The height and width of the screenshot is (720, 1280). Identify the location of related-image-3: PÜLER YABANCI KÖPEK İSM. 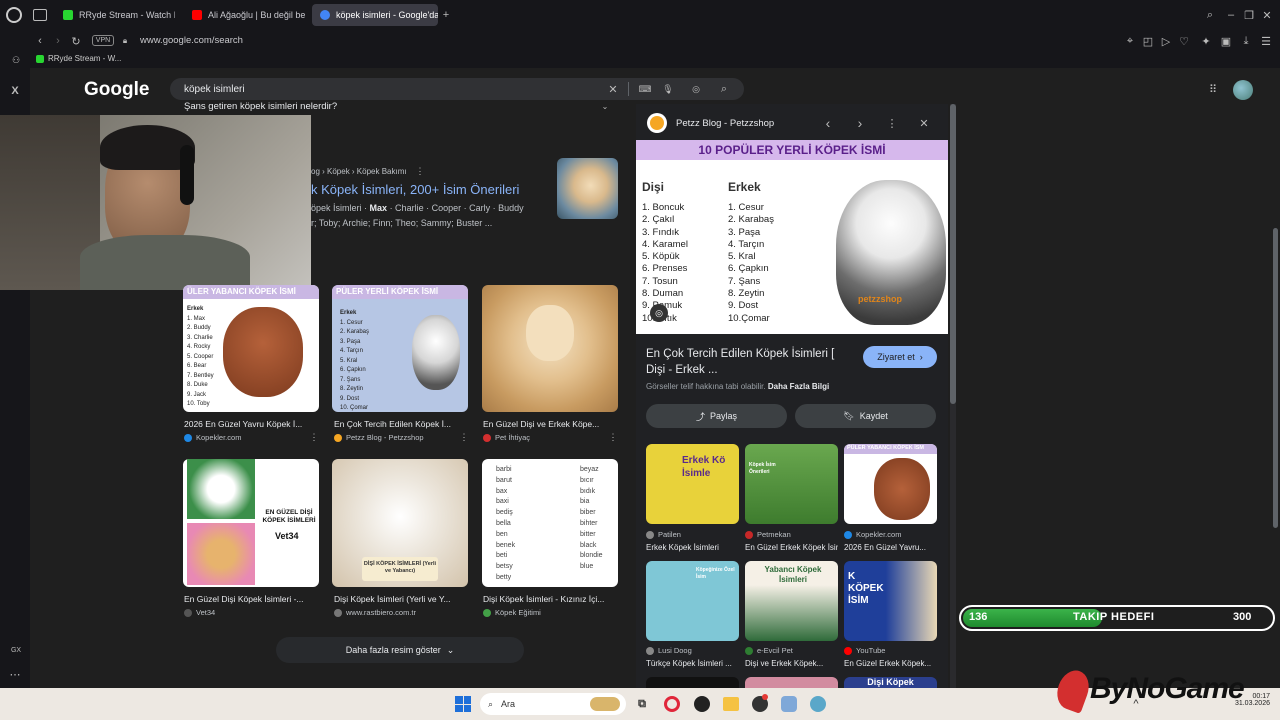
(890, 484).